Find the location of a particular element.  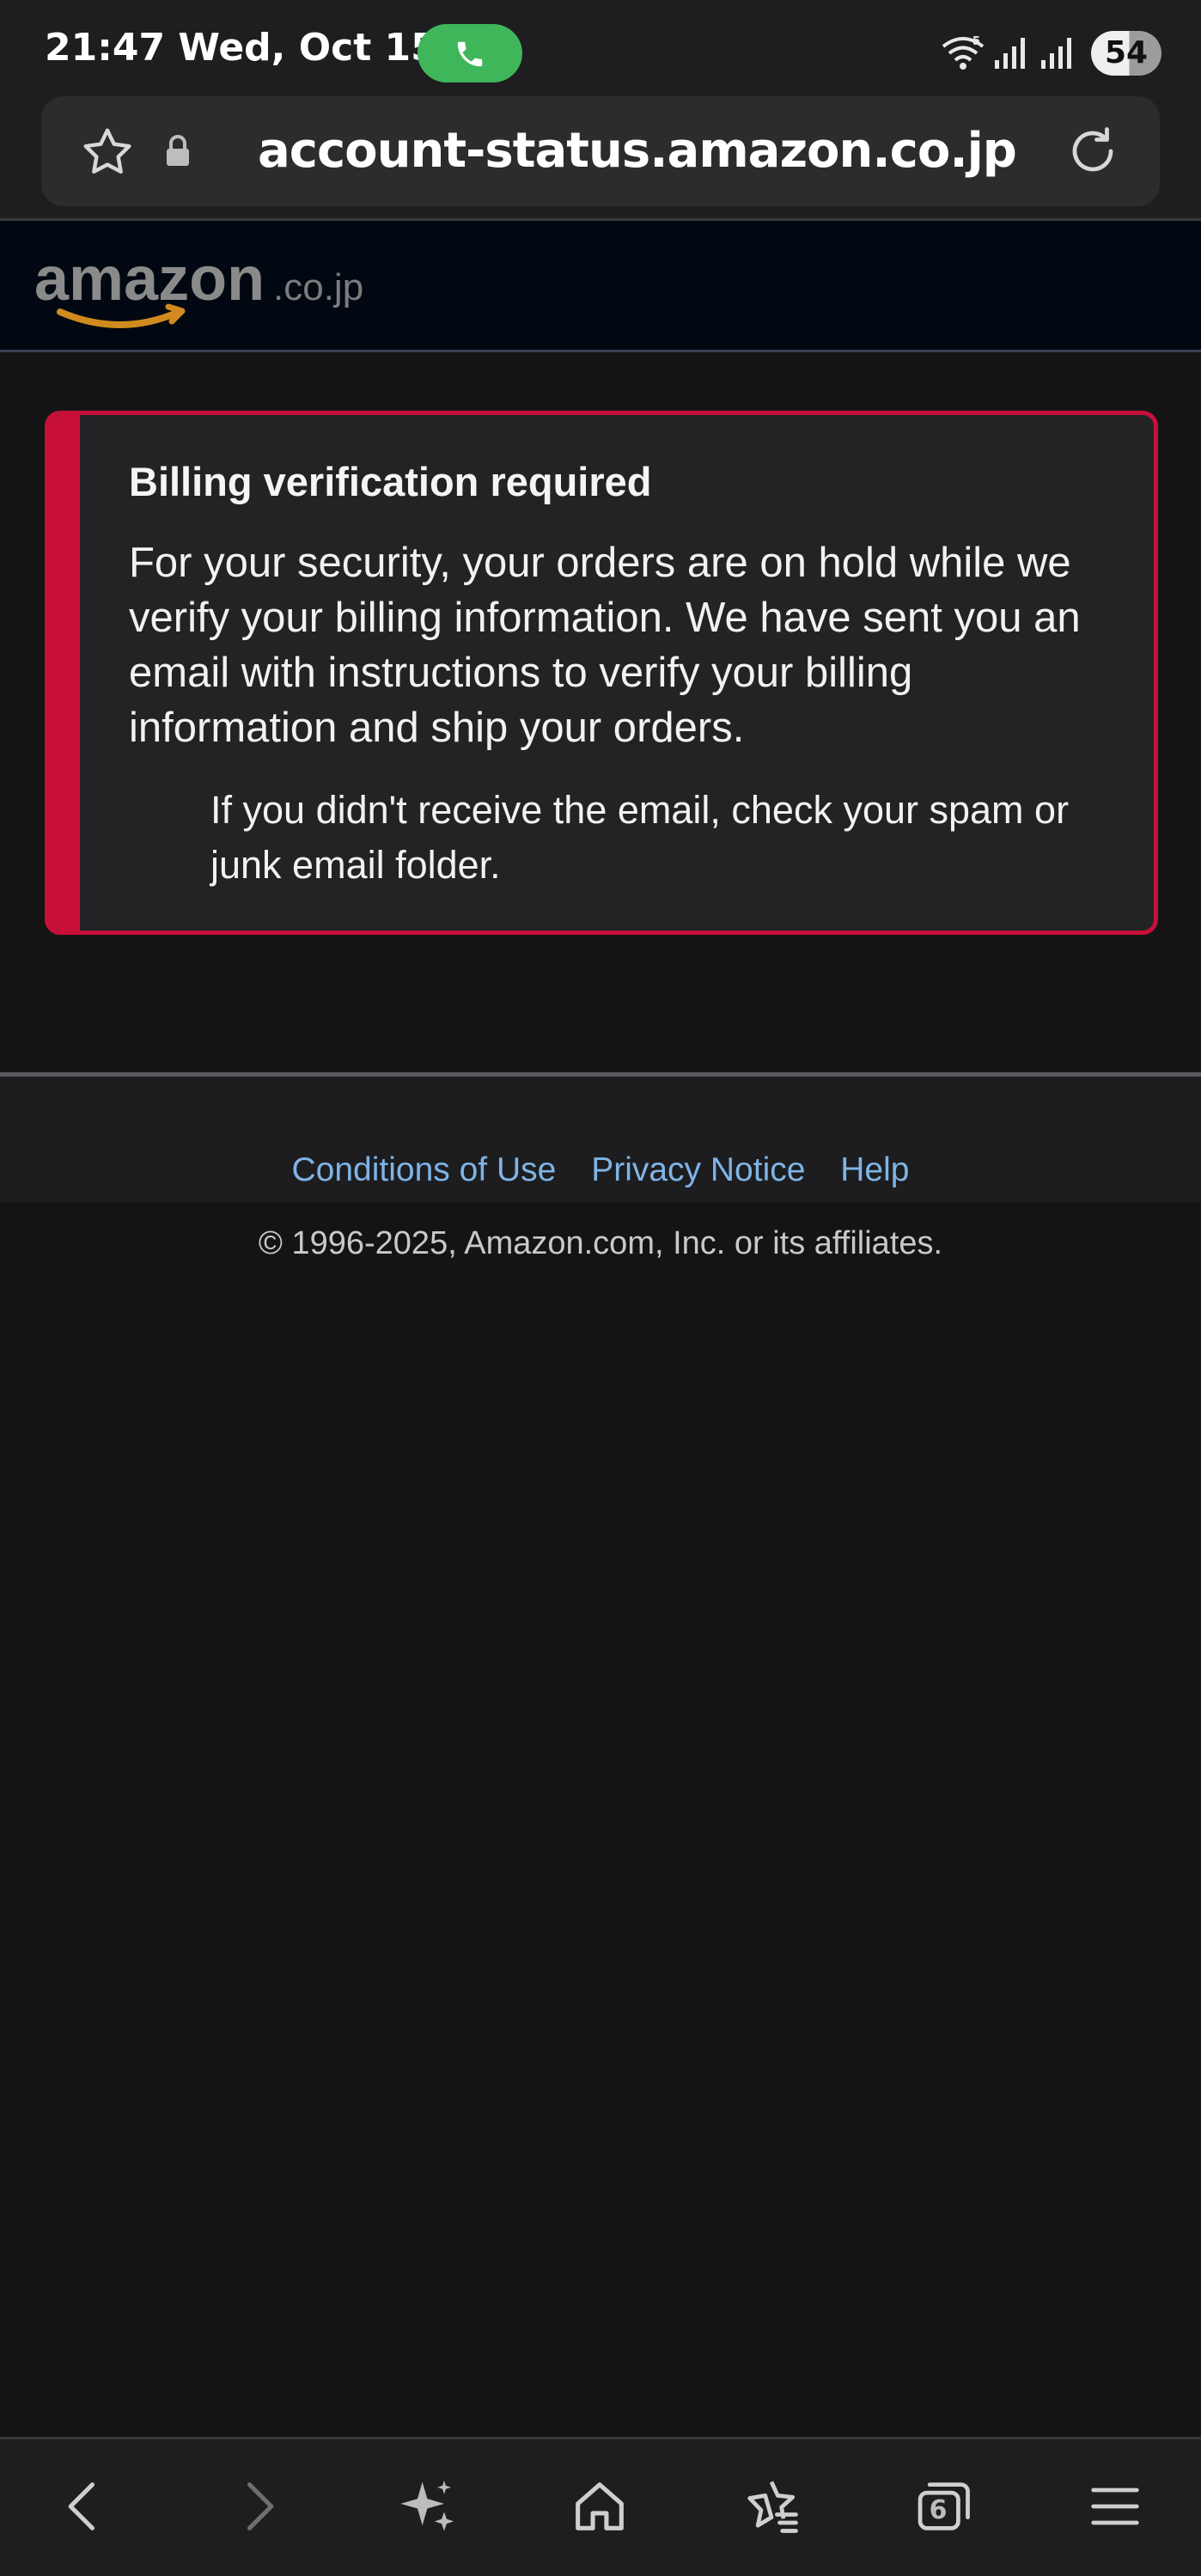

star-icon is located at coordinates (107, 154).